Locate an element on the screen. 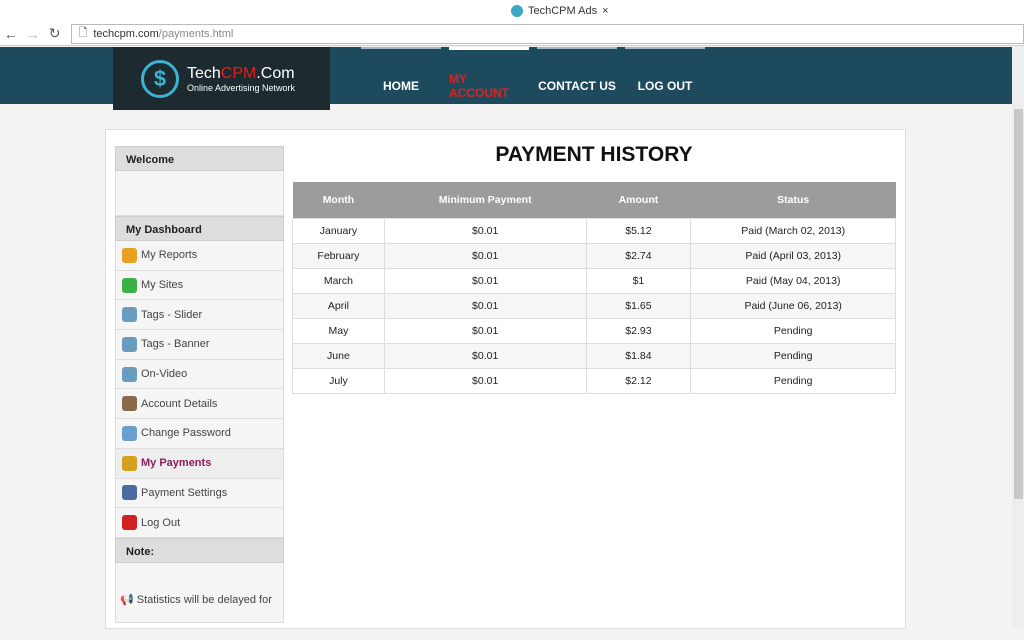  column-header: Status is located at coordinates (793, 200).